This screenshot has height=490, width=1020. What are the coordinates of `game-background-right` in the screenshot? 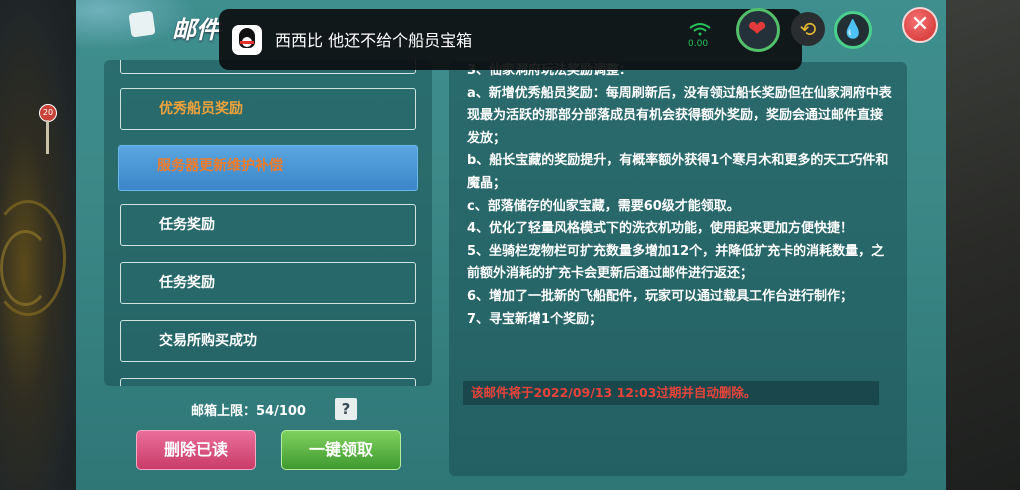 It's located at (980, 245).